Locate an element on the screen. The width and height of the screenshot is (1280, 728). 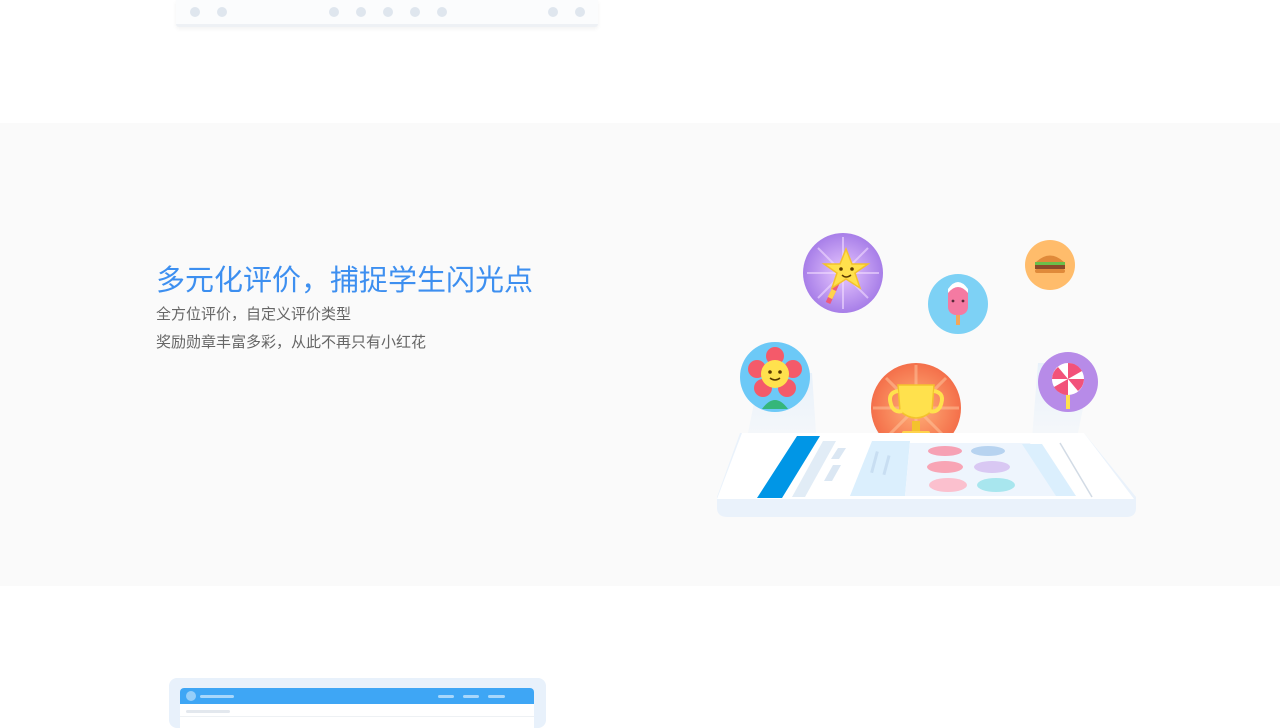
divider is located at coordinates (357, 716).